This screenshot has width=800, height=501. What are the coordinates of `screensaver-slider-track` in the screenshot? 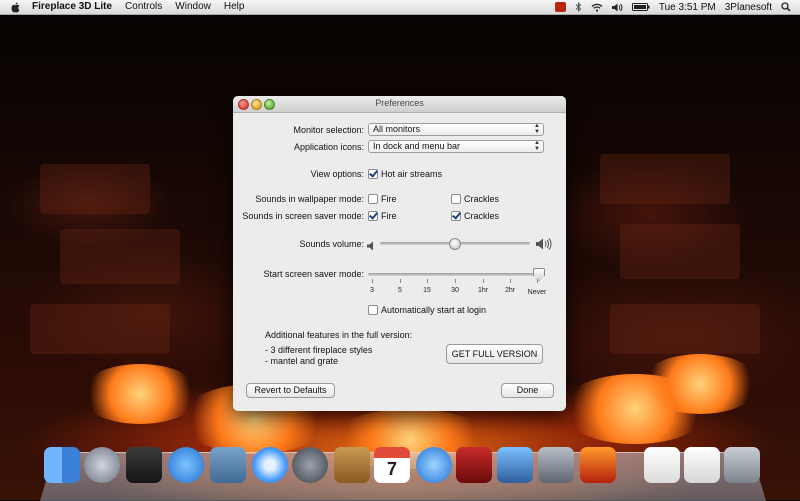 It's located at (455, 274).